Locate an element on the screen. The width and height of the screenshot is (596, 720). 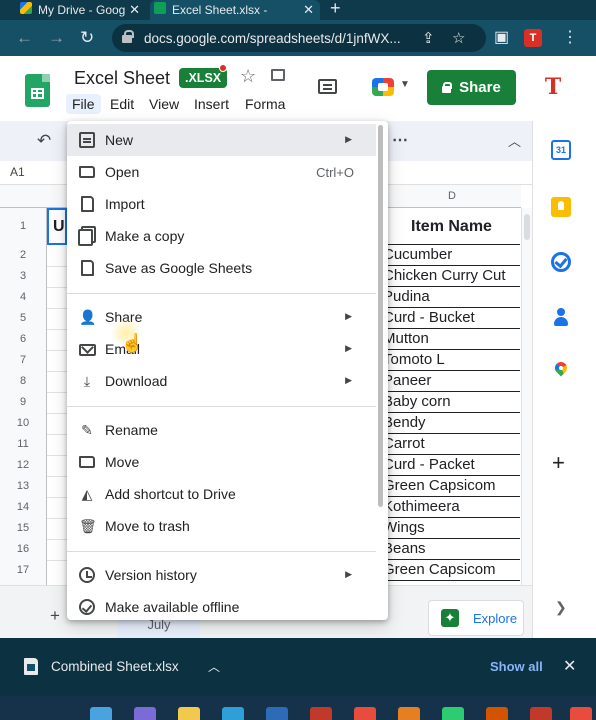
add-sheet-icon: + is located at coordinates (55, 616).